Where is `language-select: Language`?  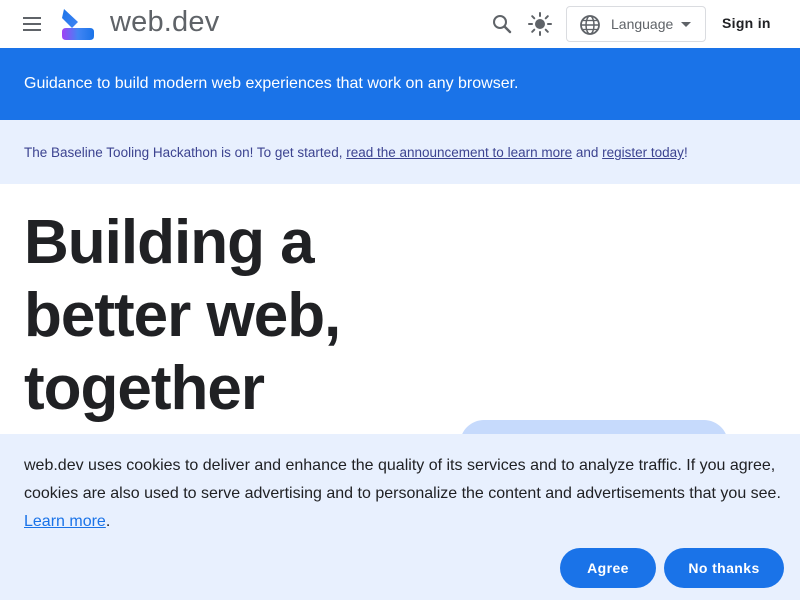
language-select: Language is located at coordinates (636, 24).